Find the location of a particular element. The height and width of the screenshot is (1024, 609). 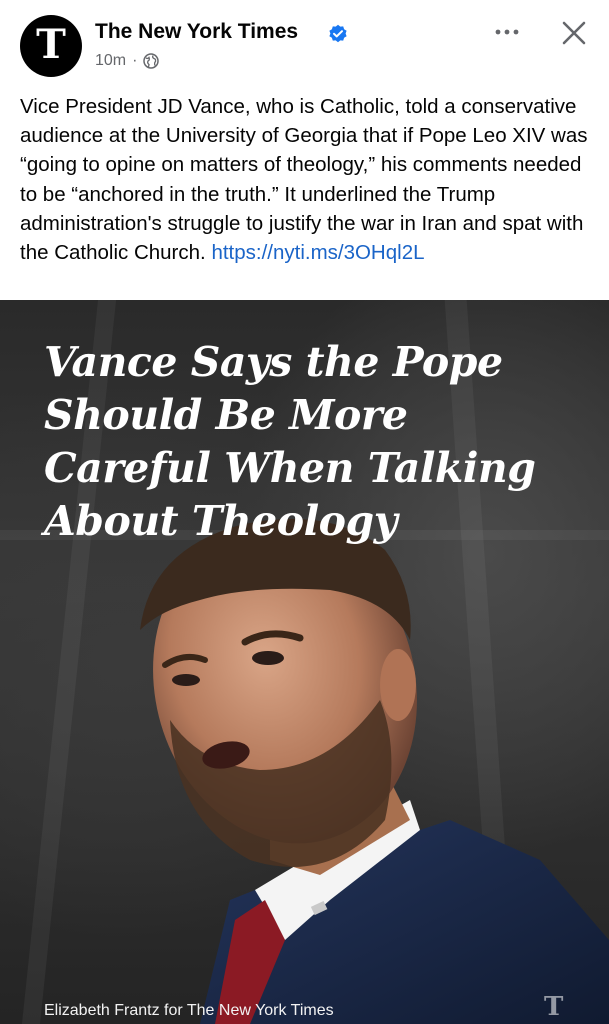

timestamp: 10m is located at coordinates (110, 61).